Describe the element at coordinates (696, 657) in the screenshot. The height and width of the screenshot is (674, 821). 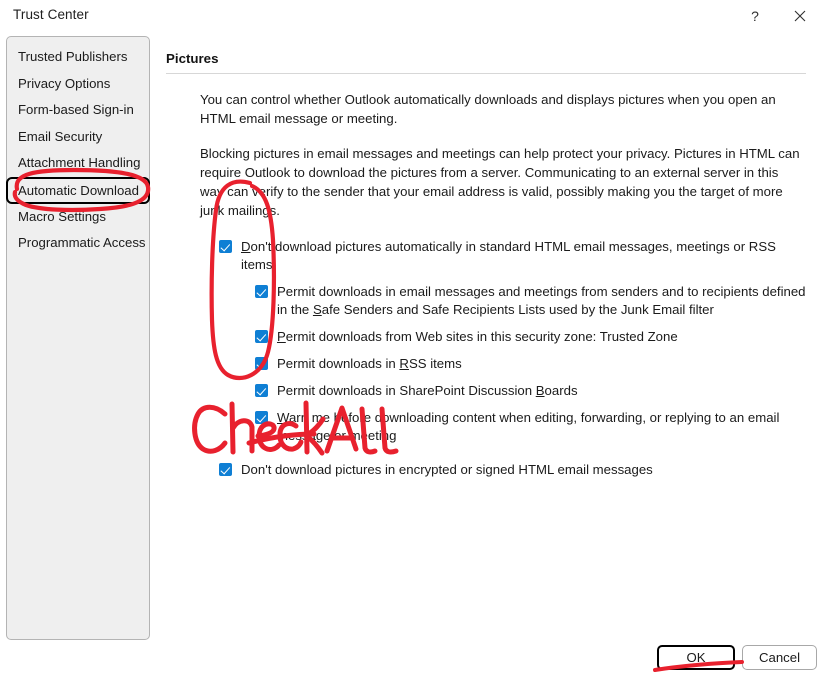
I see `ok-button: OK` at that location.